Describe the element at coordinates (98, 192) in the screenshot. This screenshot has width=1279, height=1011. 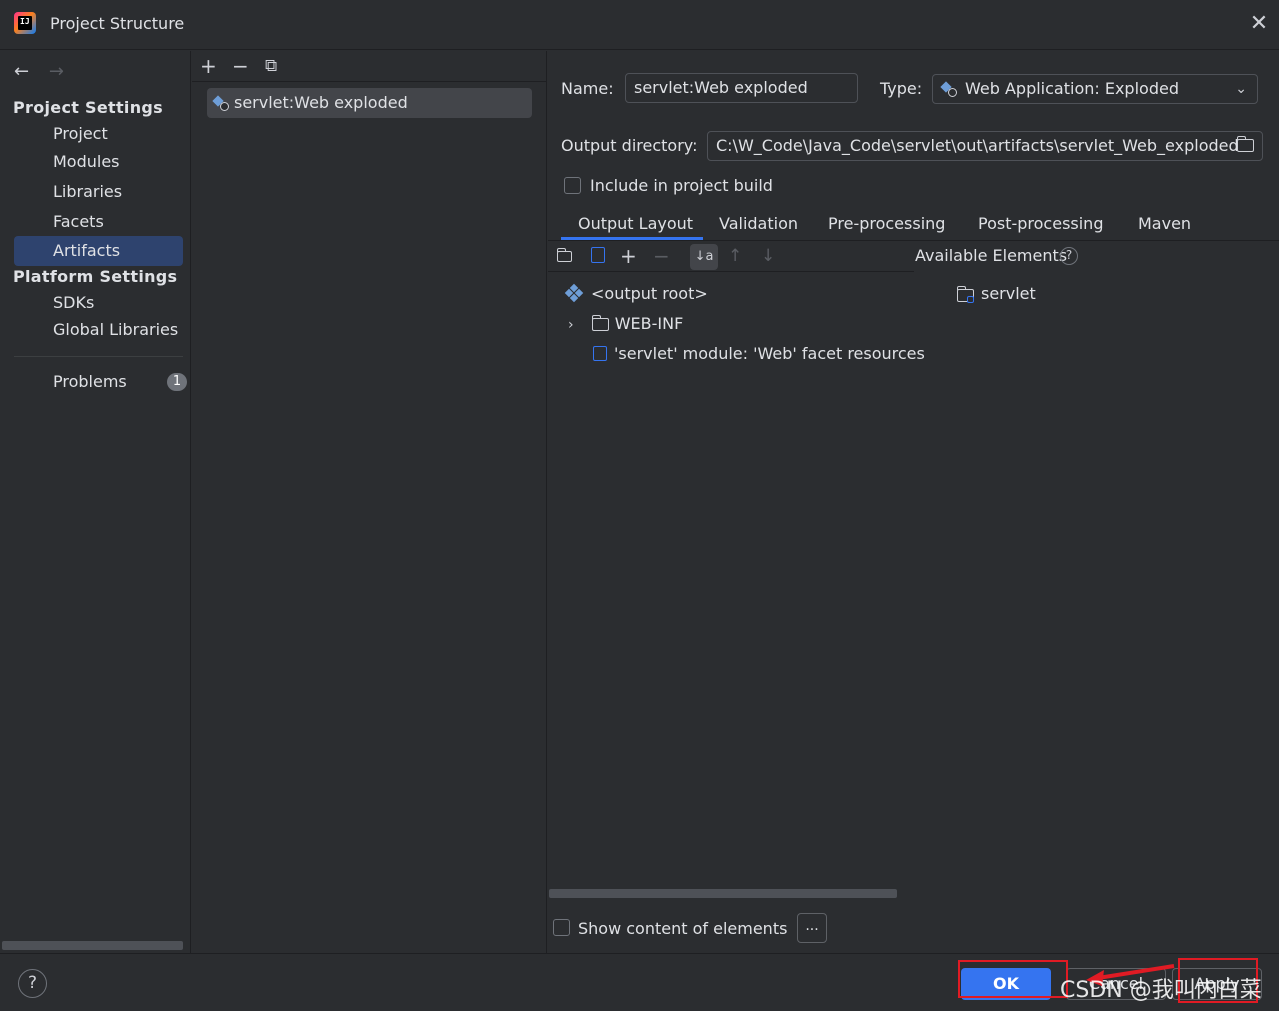
I see `nav-item-libraries: Libraries` at that location.